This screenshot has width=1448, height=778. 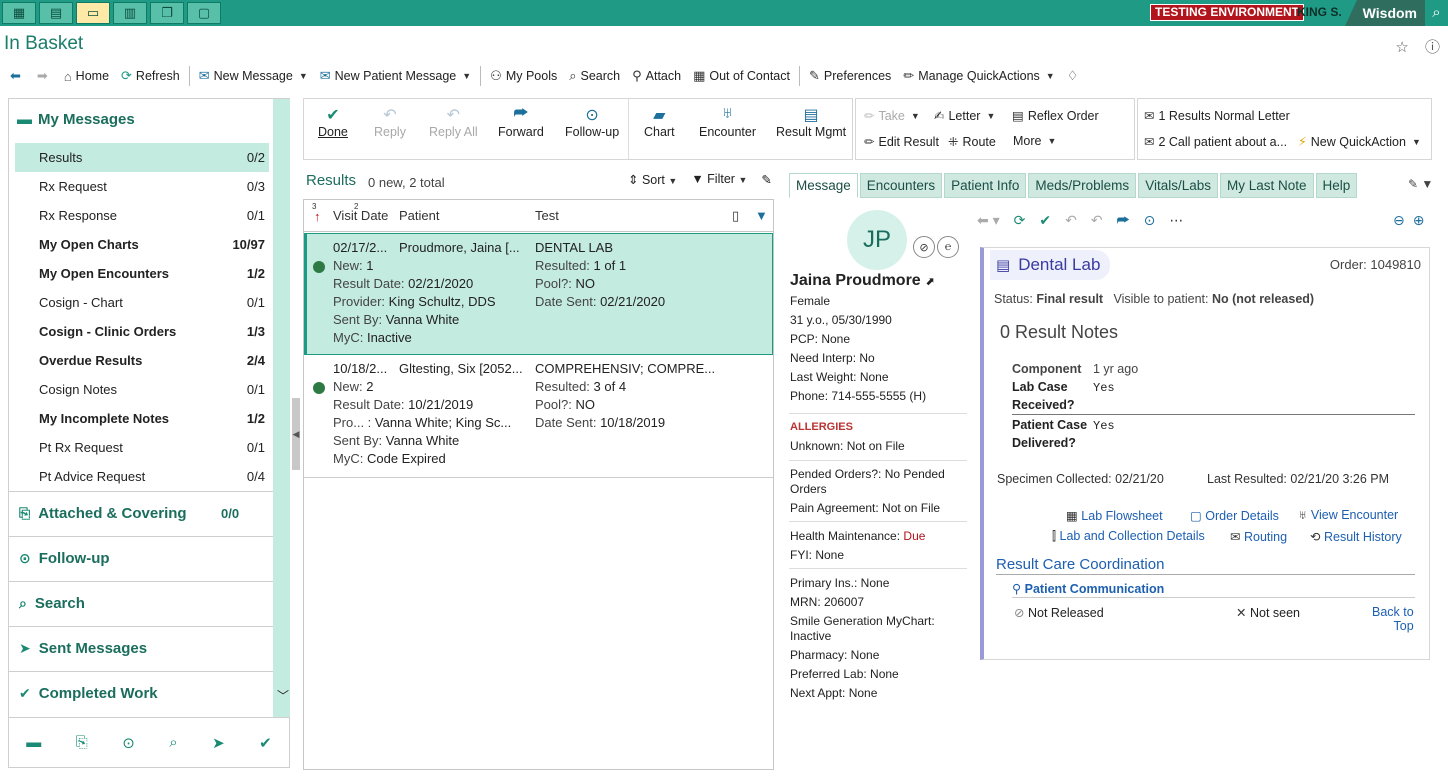 What do you see at coordinates (76, 119) in the screenshot?
I see `my-messages-header: ▬ My Messages` at bounding box center [76, 119].